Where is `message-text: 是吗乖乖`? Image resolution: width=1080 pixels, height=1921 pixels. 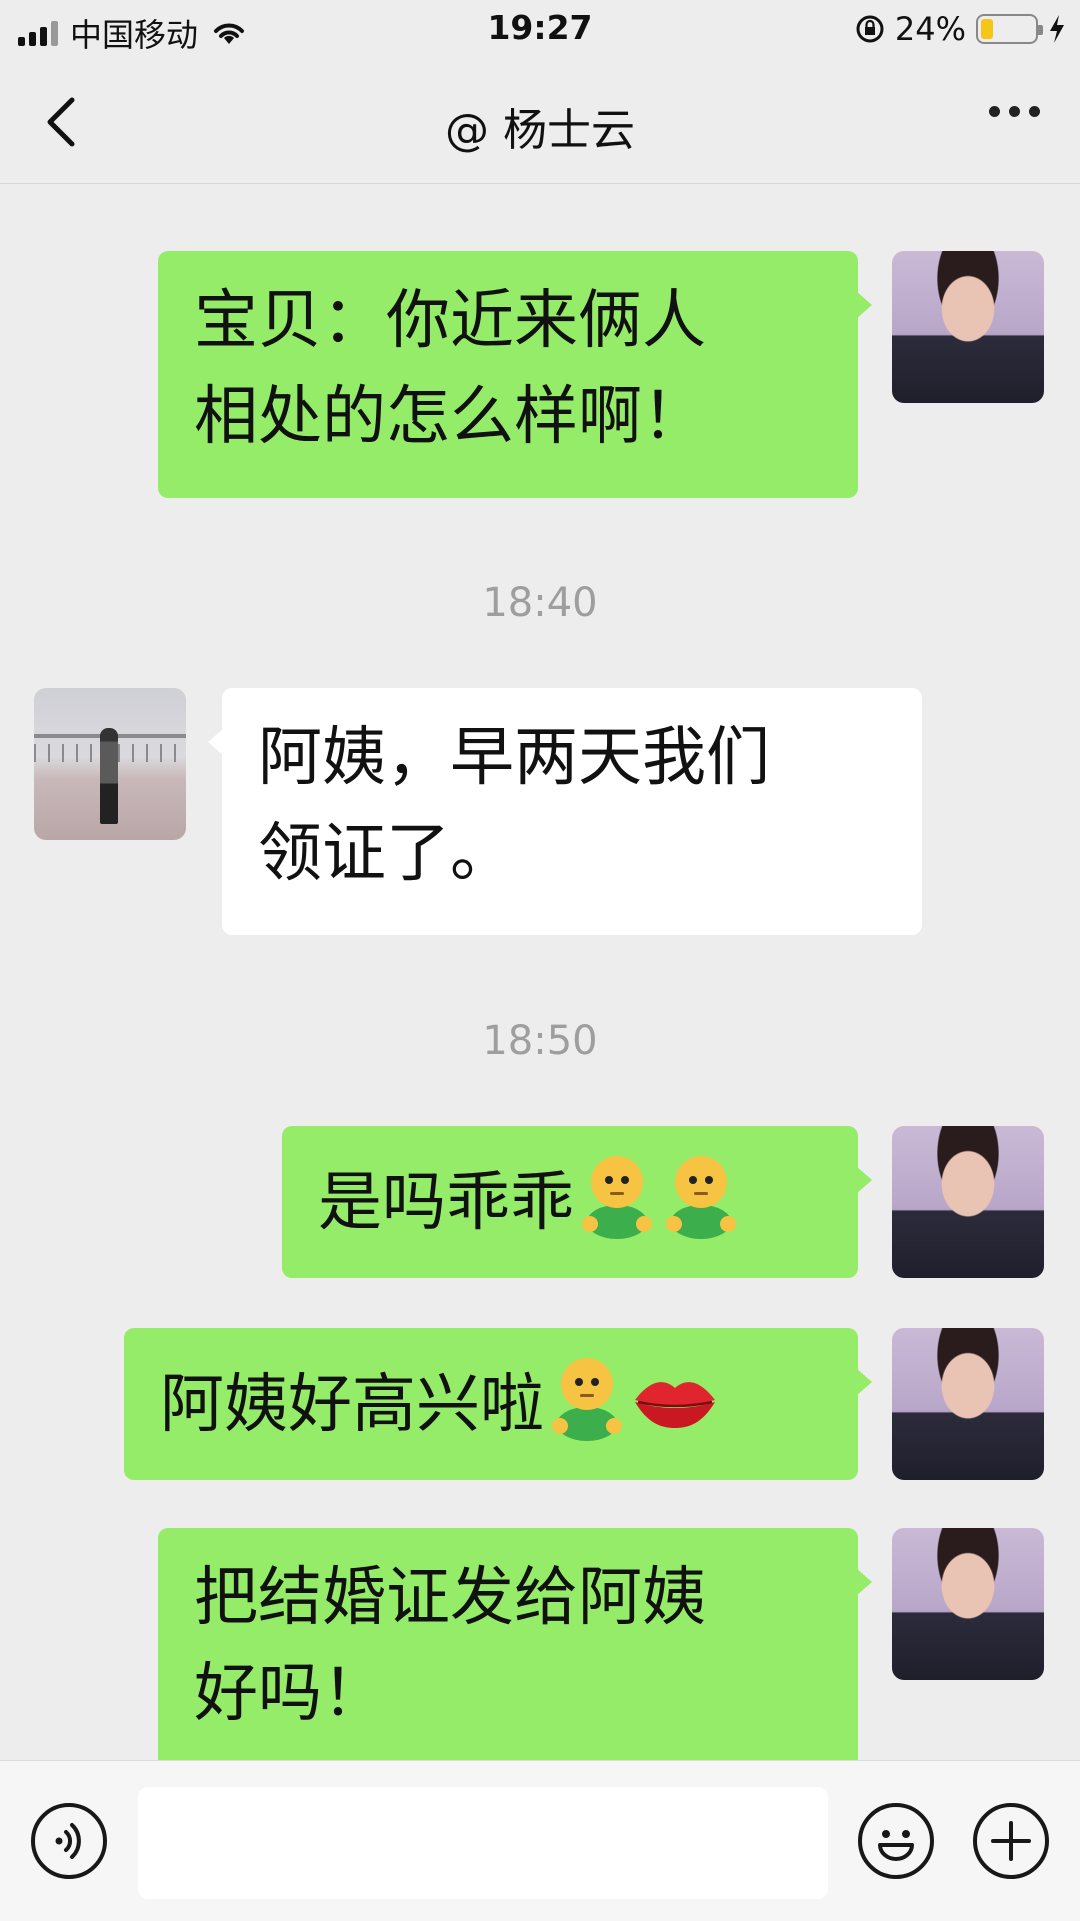 message-text: 是吗乖乖 is located at coordinates (446, 1203).